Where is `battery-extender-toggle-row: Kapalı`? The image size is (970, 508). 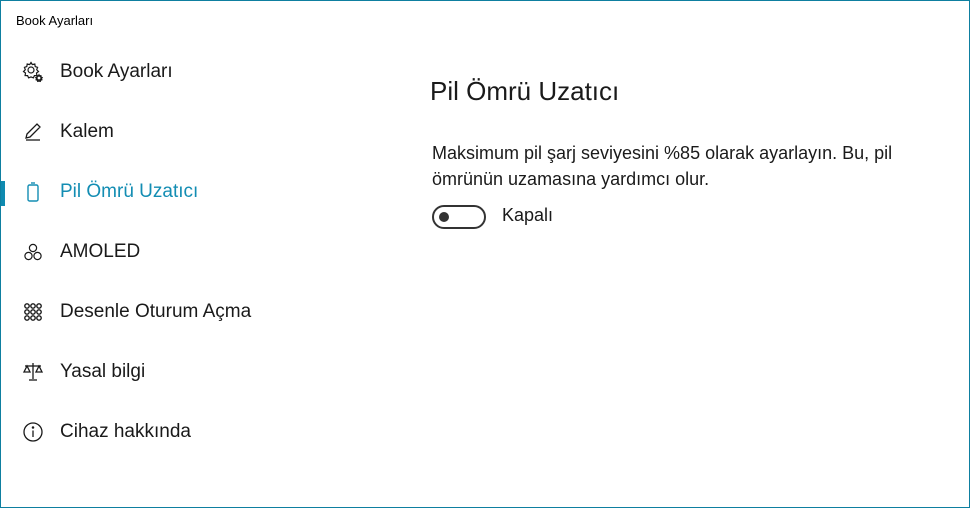
battery-extender-toggle-row: Kapalı is located at coordinates (582, 217).